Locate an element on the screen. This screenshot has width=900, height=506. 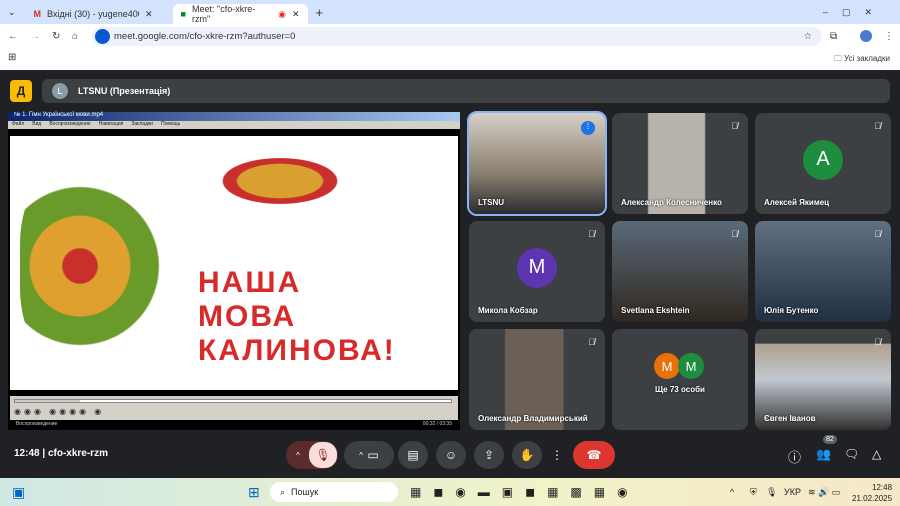
site-info-icon is located at coordinates (102, 36).